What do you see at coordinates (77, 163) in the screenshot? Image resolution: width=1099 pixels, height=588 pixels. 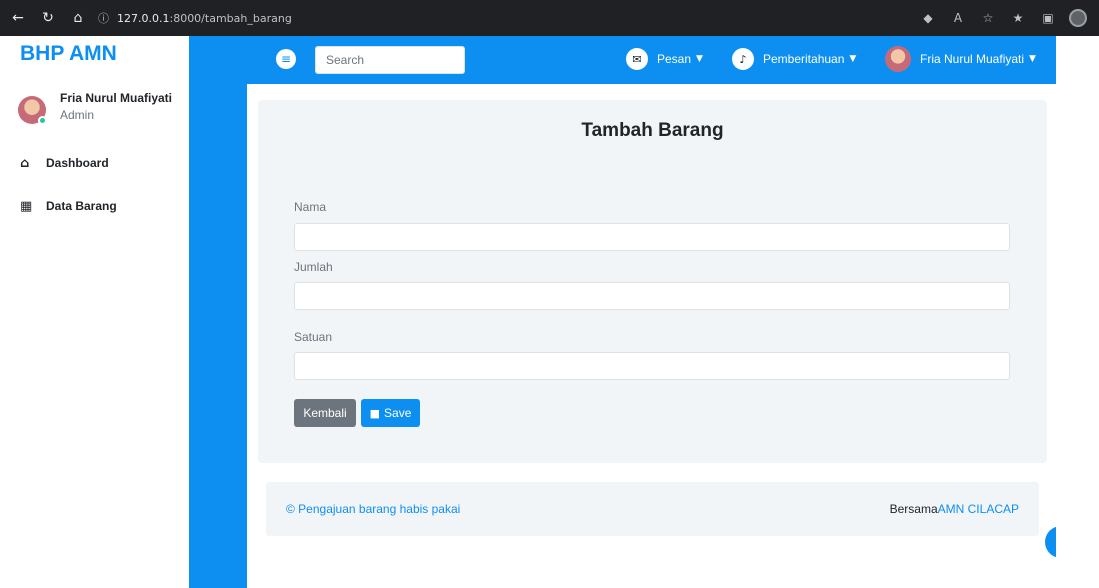 I see `sidebar-item-label: Dashboard` at bounding box center [77, 163].